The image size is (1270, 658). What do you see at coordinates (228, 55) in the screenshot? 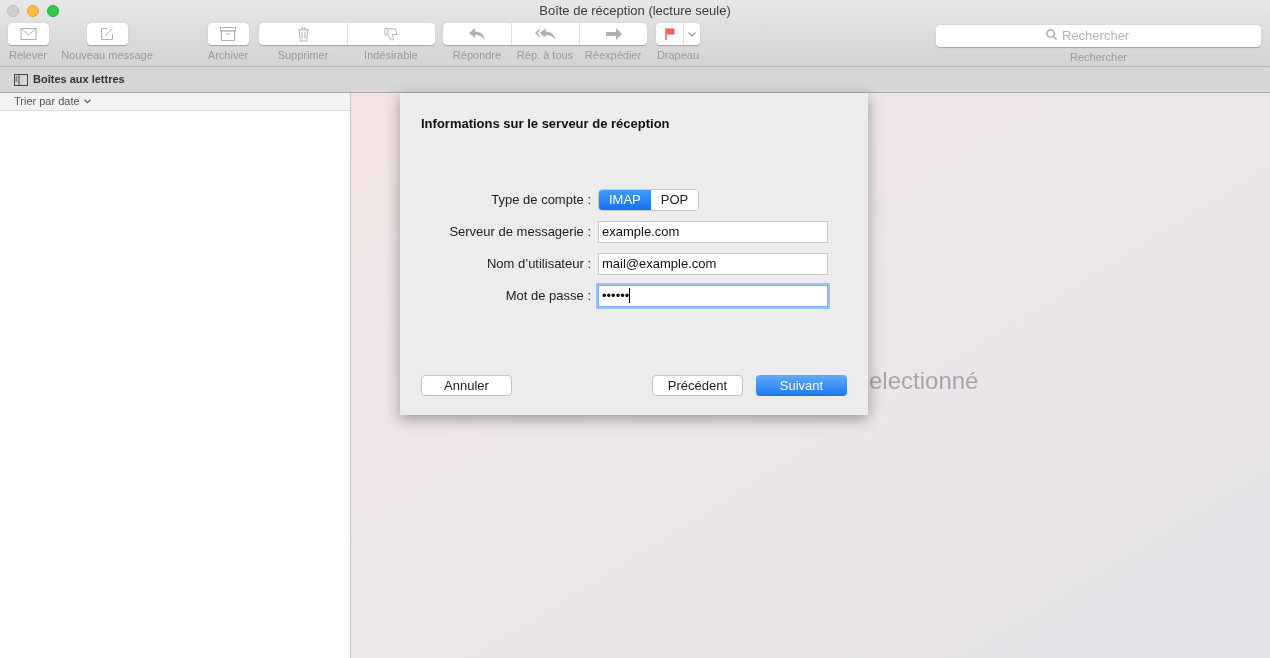
I see `toolbar-label: Archiver` at bounding box center [228, 55].